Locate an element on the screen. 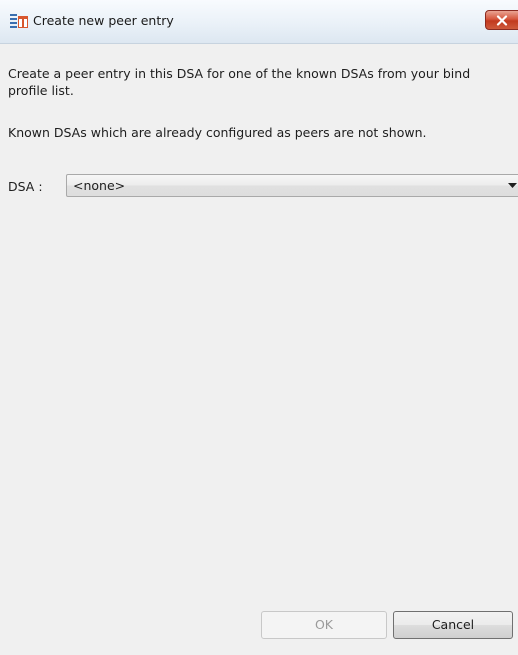 This screenshot has height=655, width=518. dsa-selected-value: <none> is located at coordinates (99, 185).